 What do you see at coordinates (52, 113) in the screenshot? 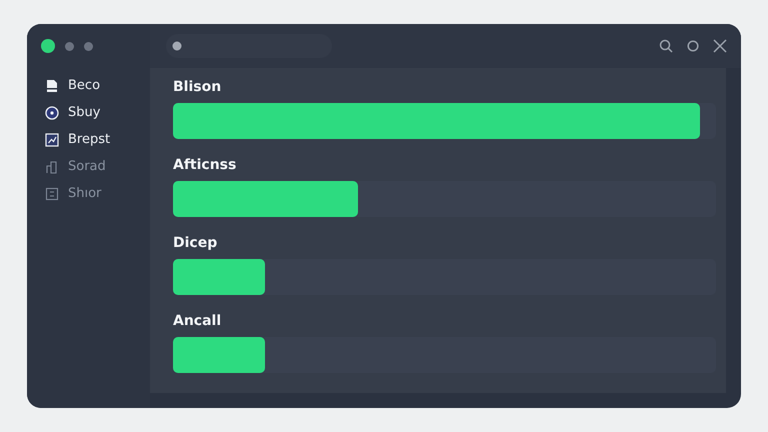
I see `compass-icon` at bounding box center [52, 113].